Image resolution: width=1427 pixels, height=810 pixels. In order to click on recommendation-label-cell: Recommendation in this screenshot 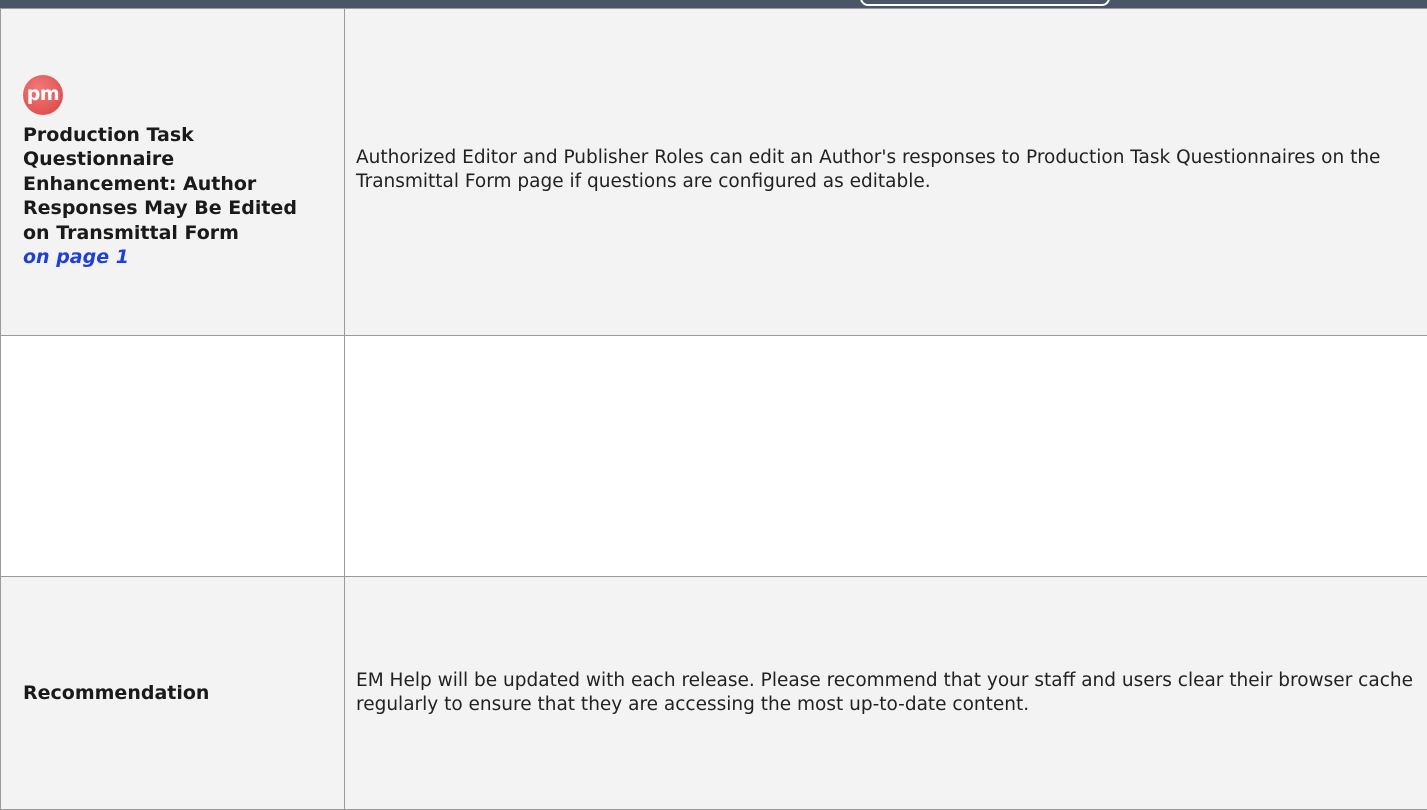, I will do `click(173, 693)`.